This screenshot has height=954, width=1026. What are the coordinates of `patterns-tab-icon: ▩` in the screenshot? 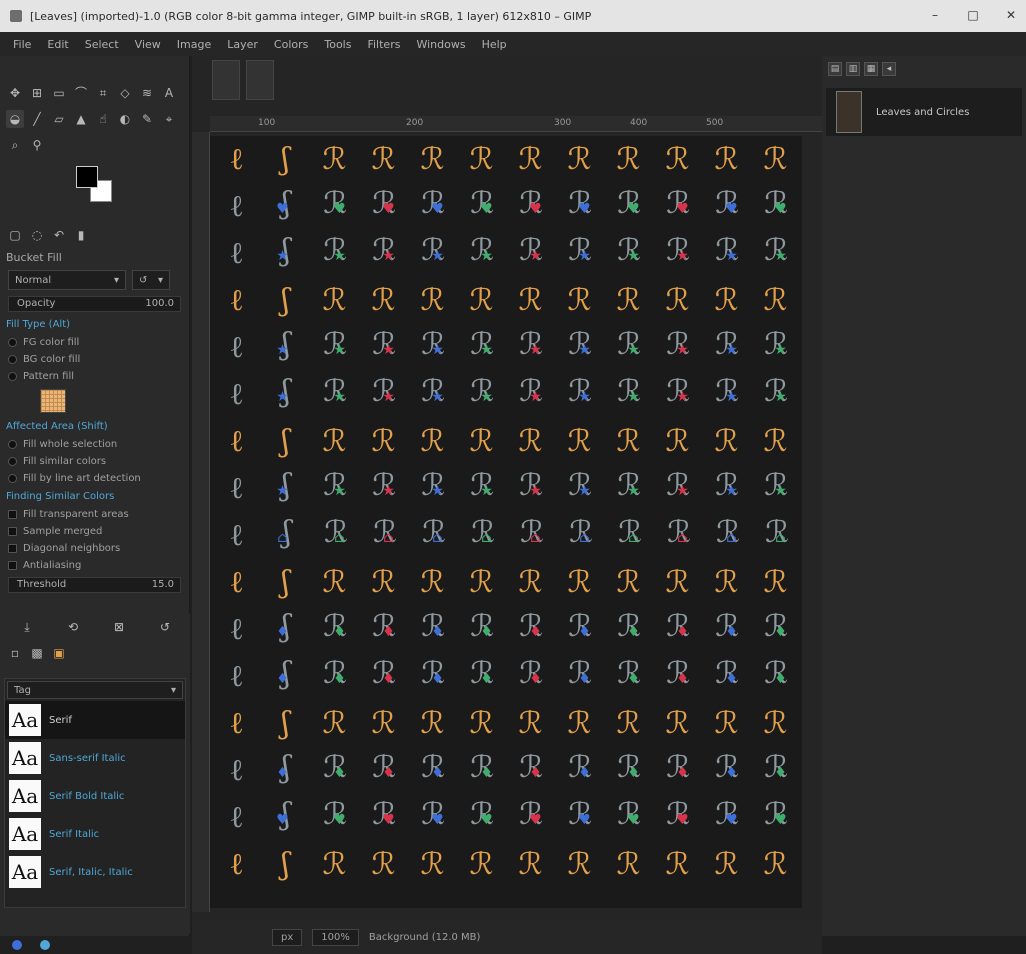 It's located at (37, 653).